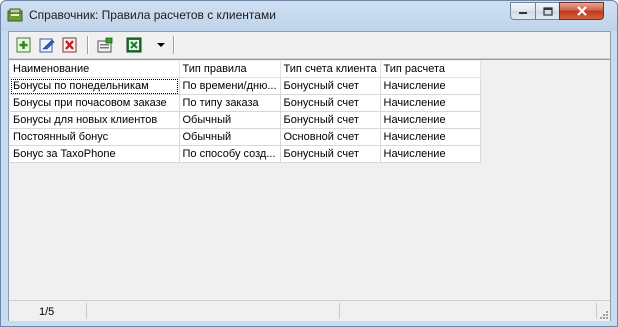 The width and height of the screenshot is (618, 327). I want to click on maximize-icon, so click(547, 11).